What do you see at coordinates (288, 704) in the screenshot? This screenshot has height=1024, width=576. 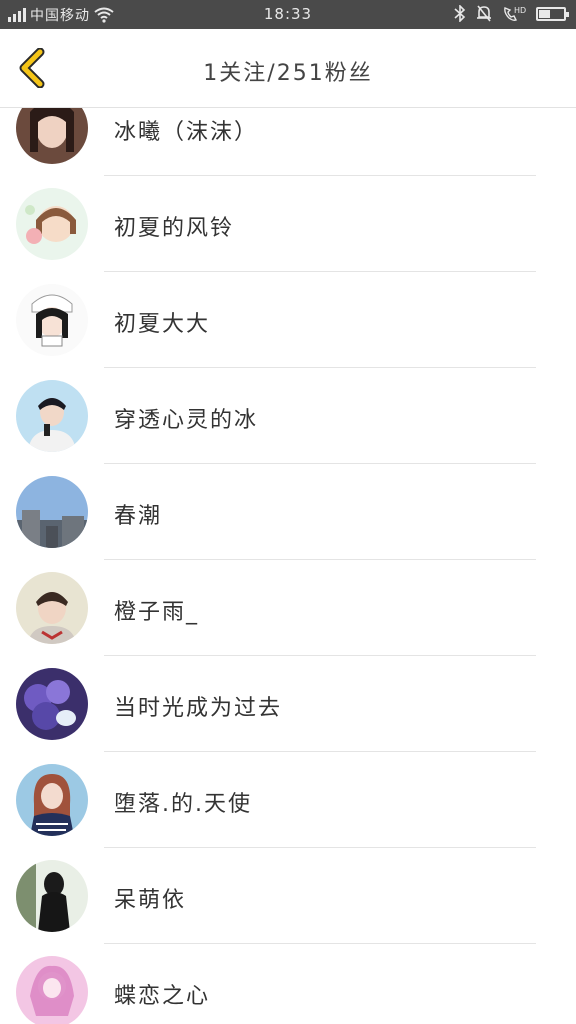 I see `list-item: 当时光成为过去` at bounding box center [288, 704].